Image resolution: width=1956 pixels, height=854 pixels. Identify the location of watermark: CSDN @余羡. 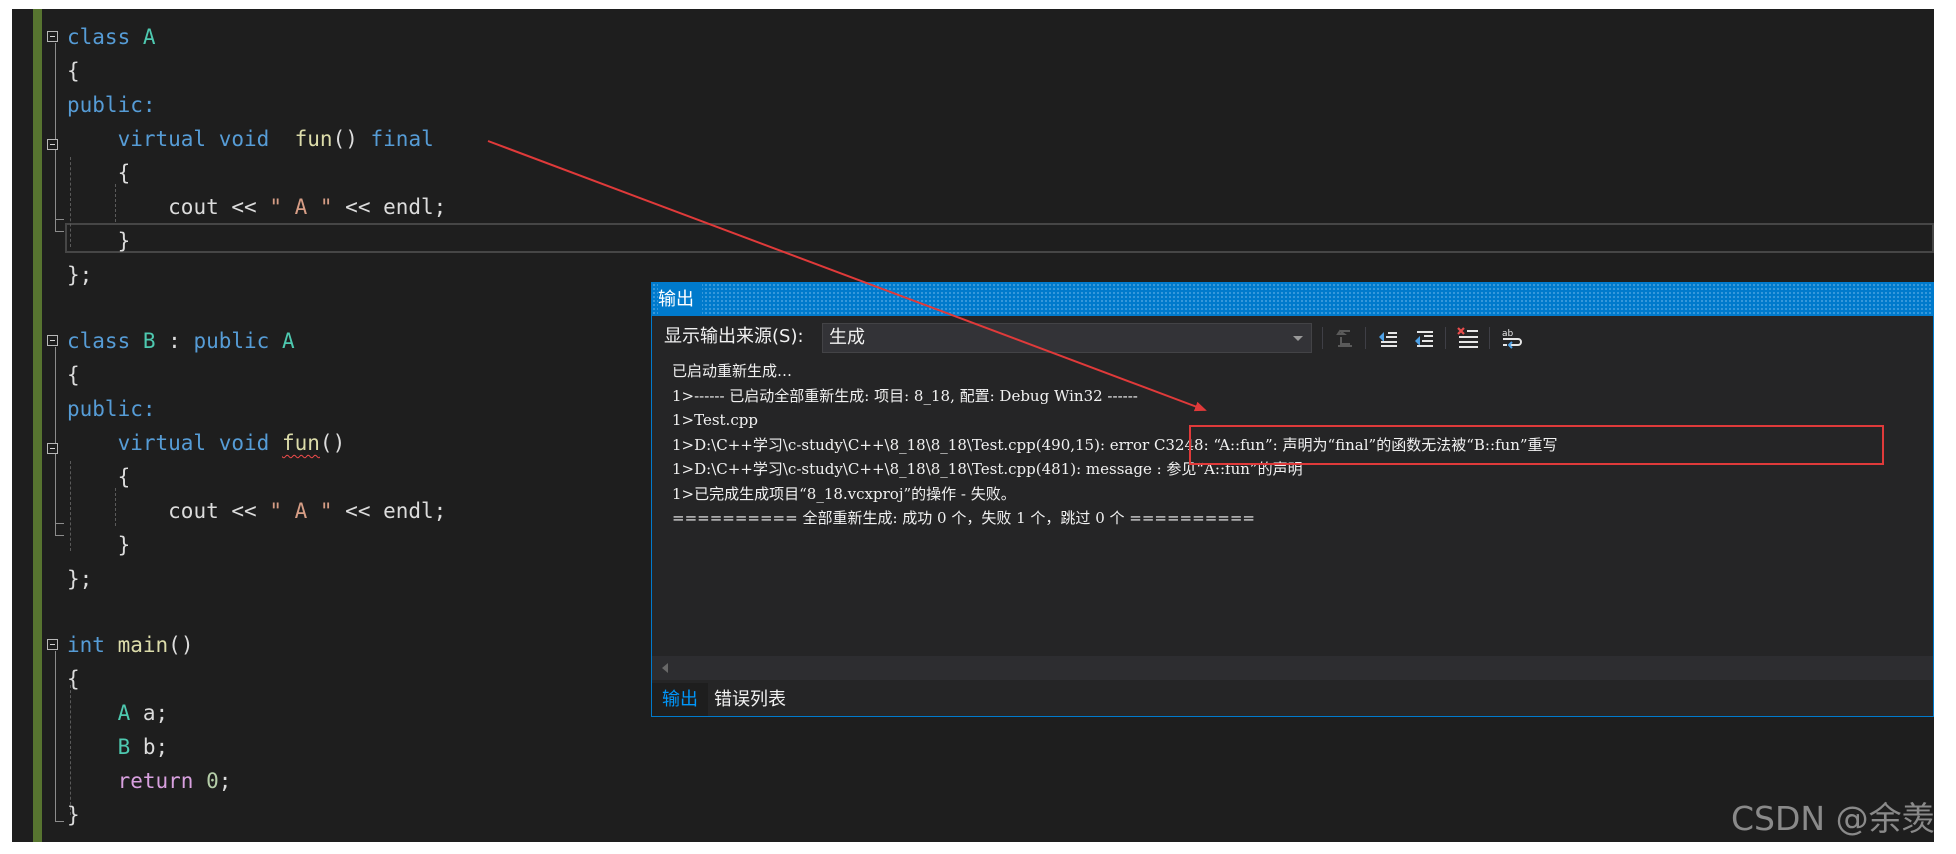
(1833, 818).